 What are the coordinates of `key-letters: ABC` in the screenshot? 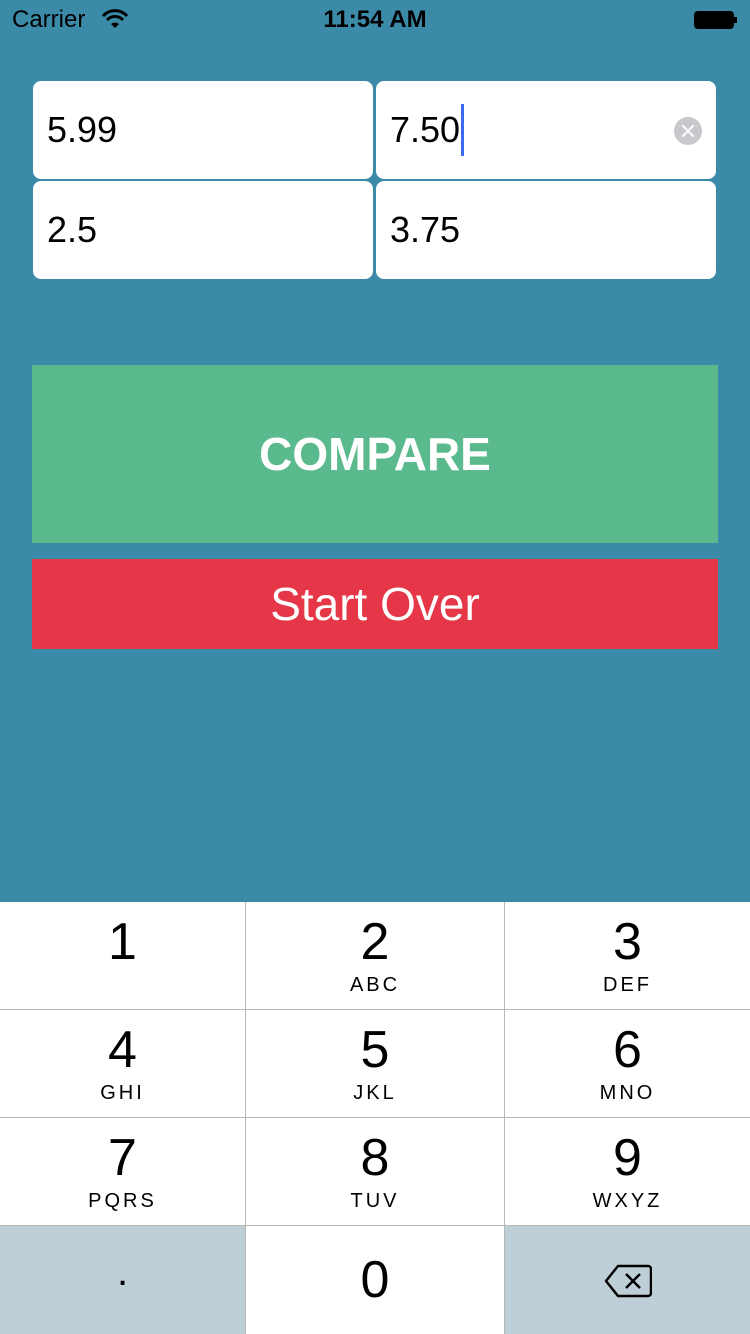 It's located at (375, 985).